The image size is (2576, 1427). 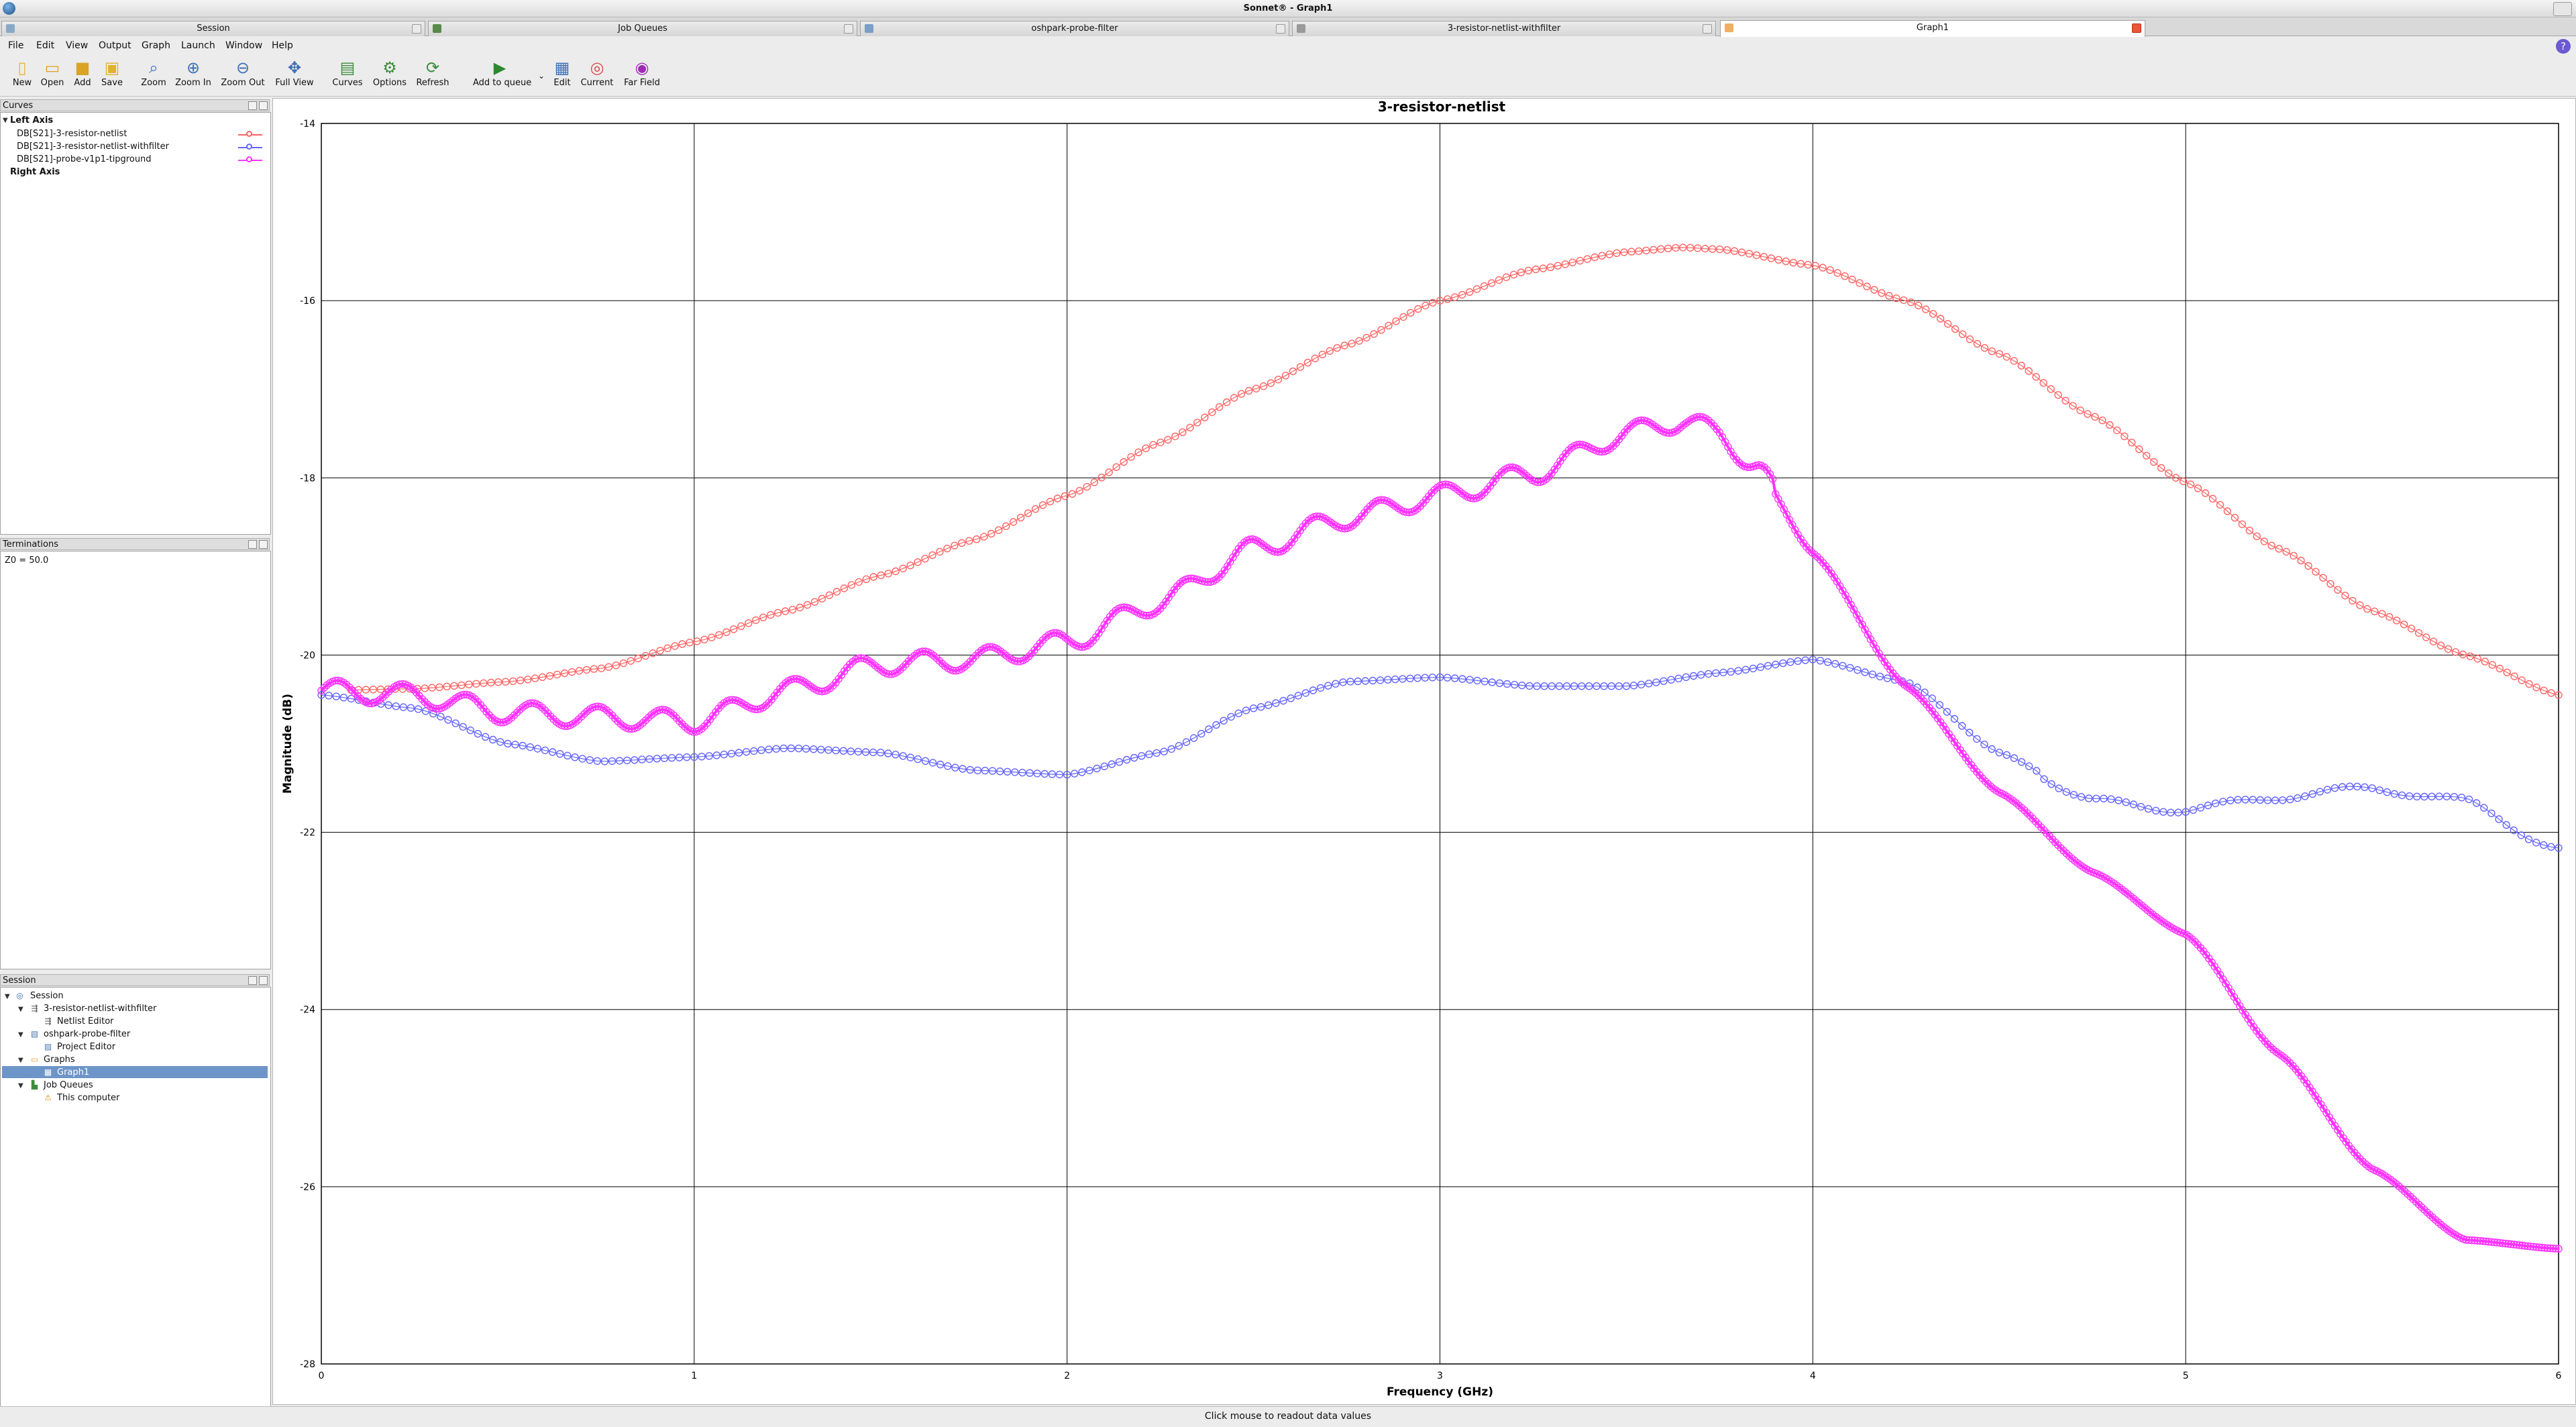 I want to click on toolbar-add-to-queue-button: ▶ Add to queue, so click(x=502, y=76).